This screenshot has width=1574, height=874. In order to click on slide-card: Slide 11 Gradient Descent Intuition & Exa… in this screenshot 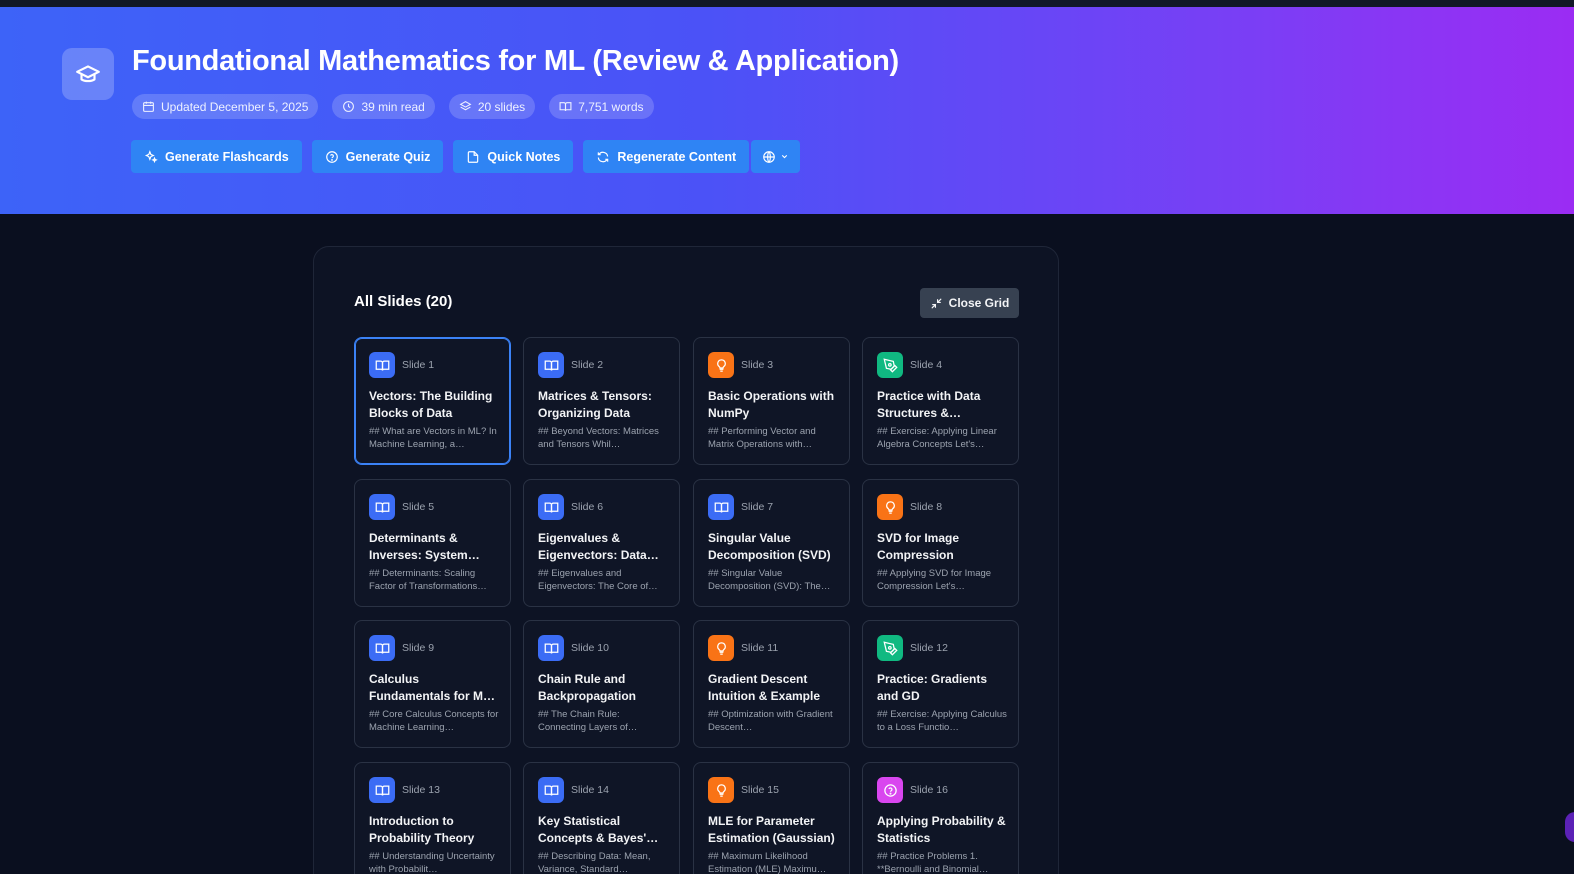, I will do `click(771, 684)`.